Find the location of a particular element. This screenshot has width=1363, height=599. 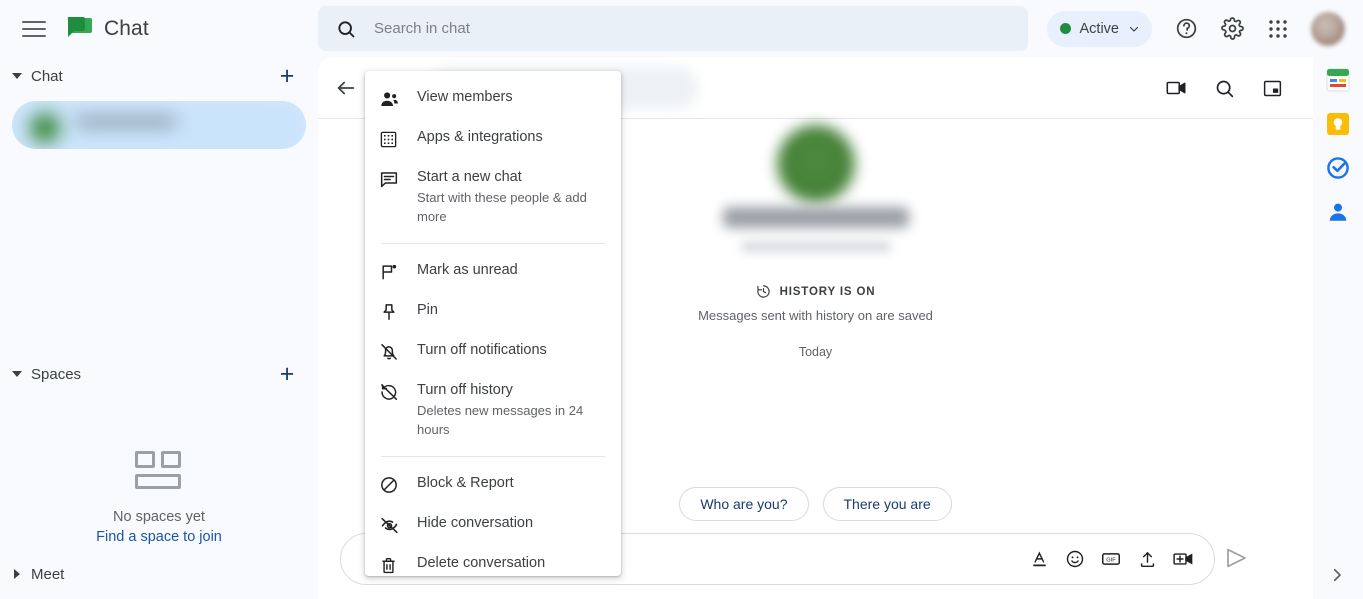

caret-right-icon is located at coordinates (17, 574).